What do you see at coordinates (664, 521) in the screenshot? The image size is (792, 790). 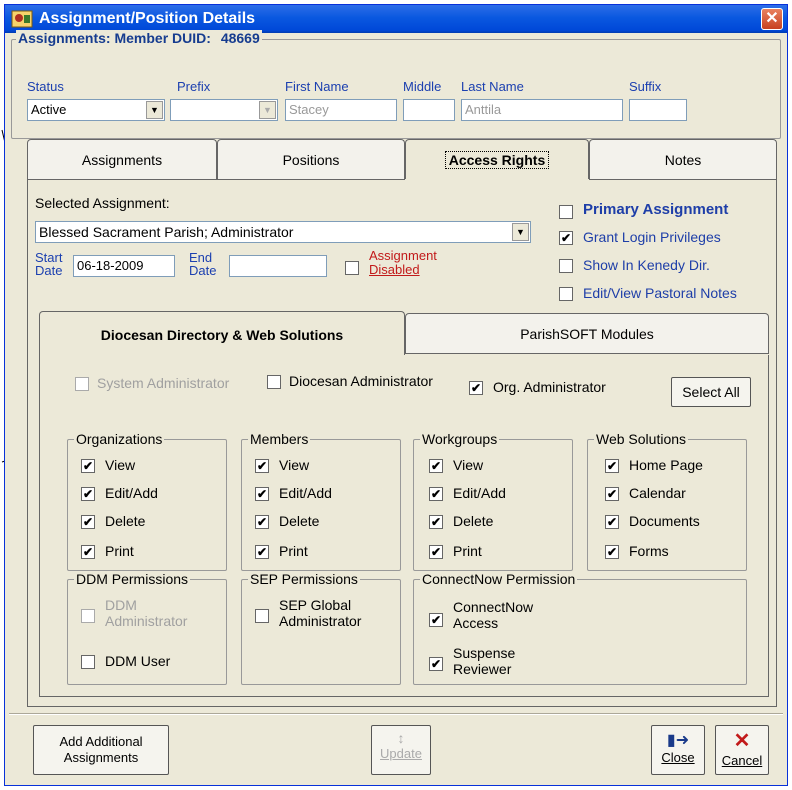 I see `ws-documents-label: Documents` at bounding box center [664, 521].